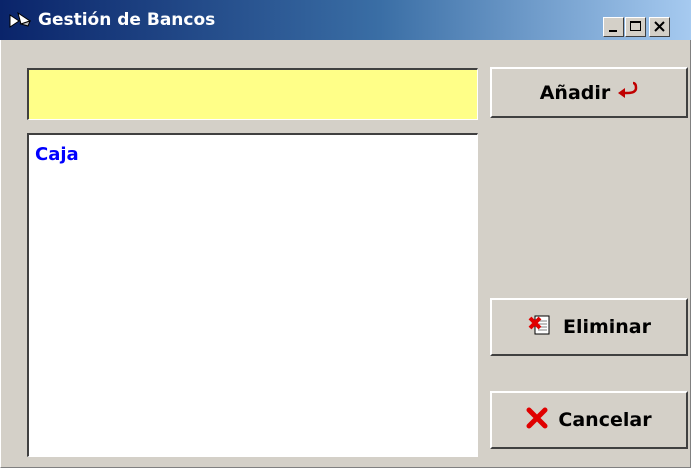  Describe the element at coordinates (20, 20) in the screenshot. I see `pen-icon` at that location.